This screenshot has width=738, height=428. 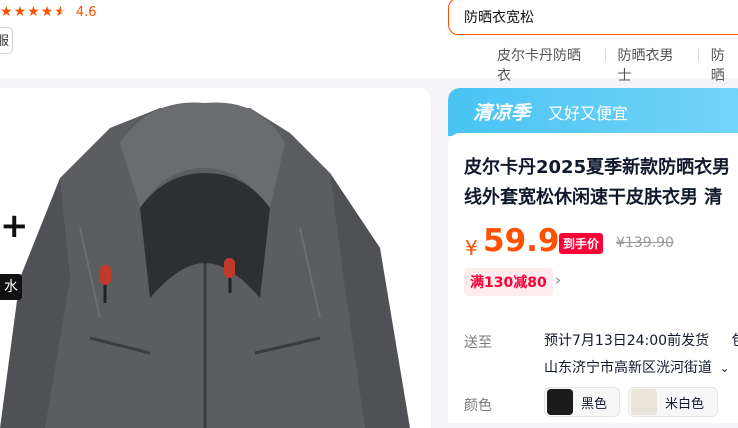 What do you see at coordinates (508, 282) in the screenshot?
I see `coupon-badge: 满130减80` at bounding box center [508, 282].